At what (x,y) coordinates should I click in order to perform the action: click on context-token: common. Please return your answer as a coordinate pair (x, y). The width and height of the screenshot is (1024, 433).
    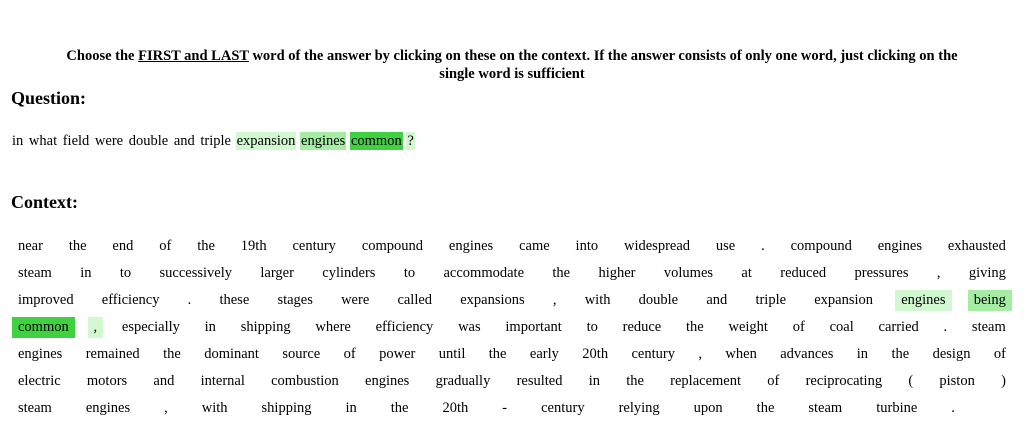
    Looking at the image, I should click on (43, 327).